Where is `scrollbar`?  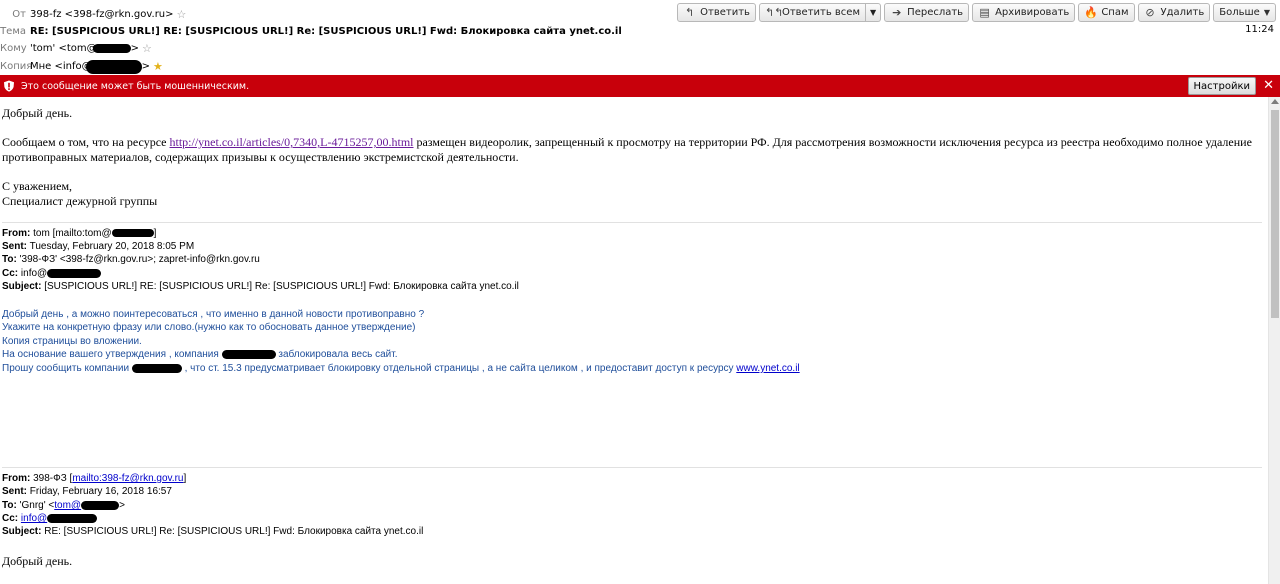 scrollbar is located at coordinates (1274, 340).